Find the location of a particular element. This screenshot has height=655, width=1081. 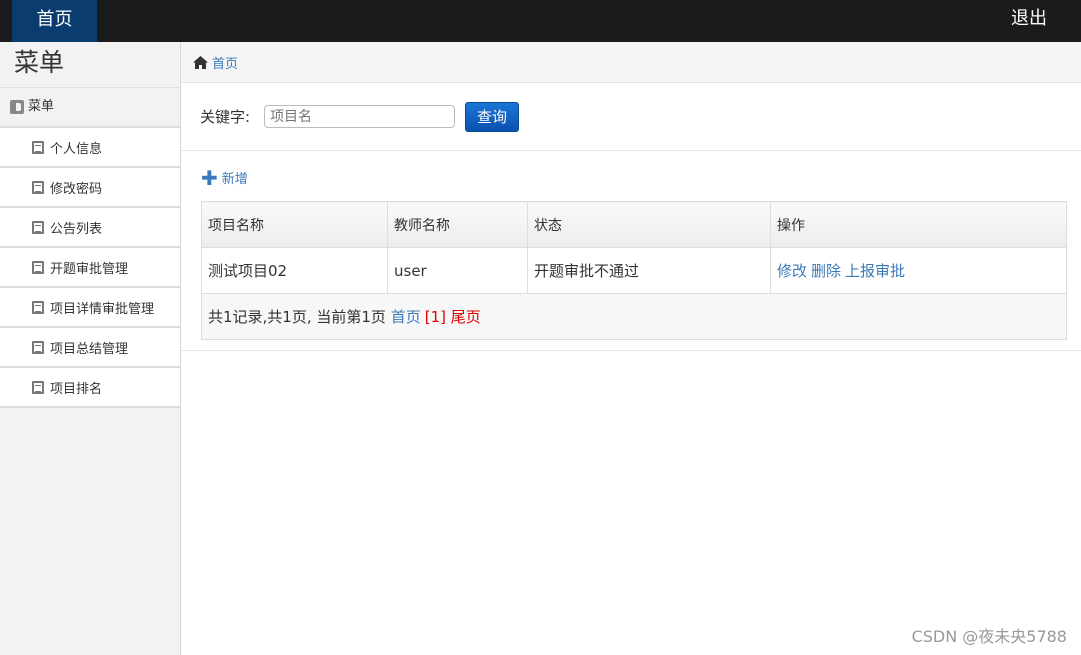

sidebar-item-profile: 个人信息 is located at coordinates (90, 148).